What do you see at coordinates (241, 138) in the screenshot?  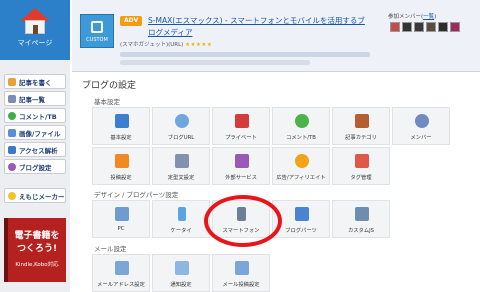 I see `tile-label: プライベート` at bounding box center [241, 138].